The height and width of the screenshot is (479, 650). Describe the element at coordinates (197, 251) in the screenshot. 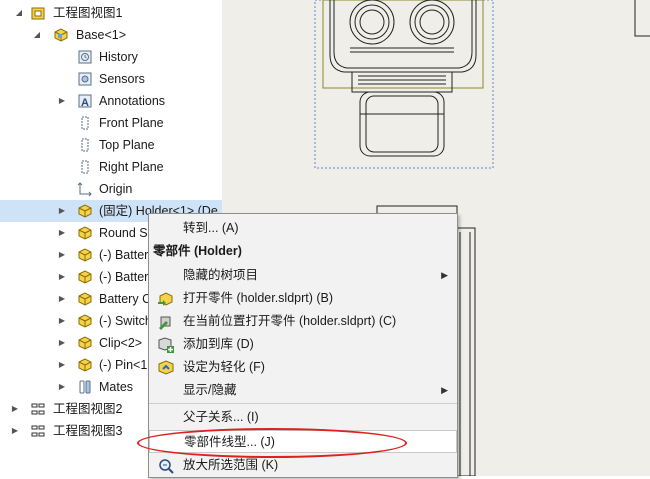

I see `menu-section-header: 零部件 (Holder)` at that location.